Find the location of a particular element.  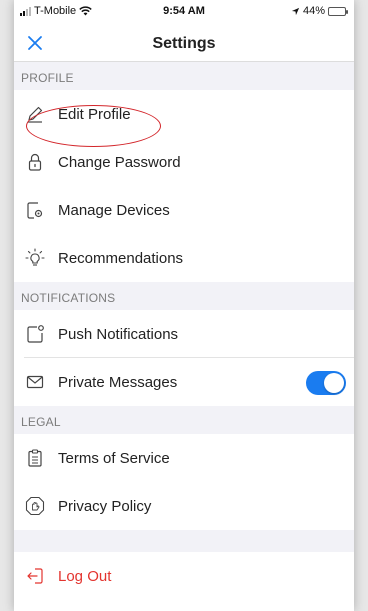

logout-icon is located at coordinates (35, 576).